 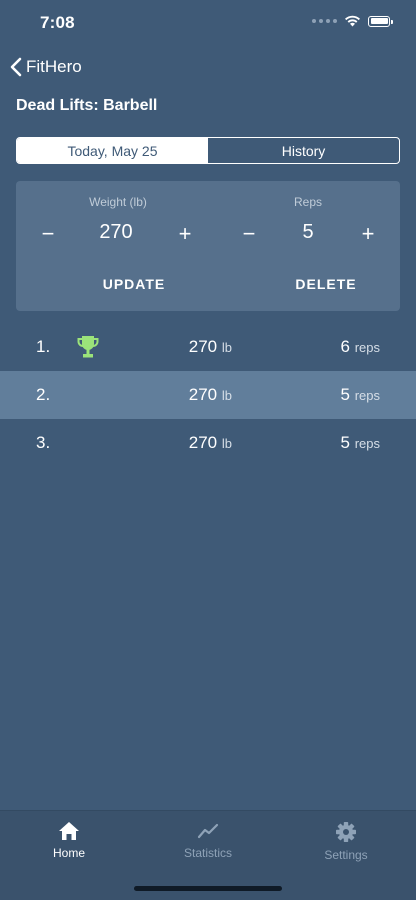 I want to click on set-number: 2., so click(x=43, y=394).